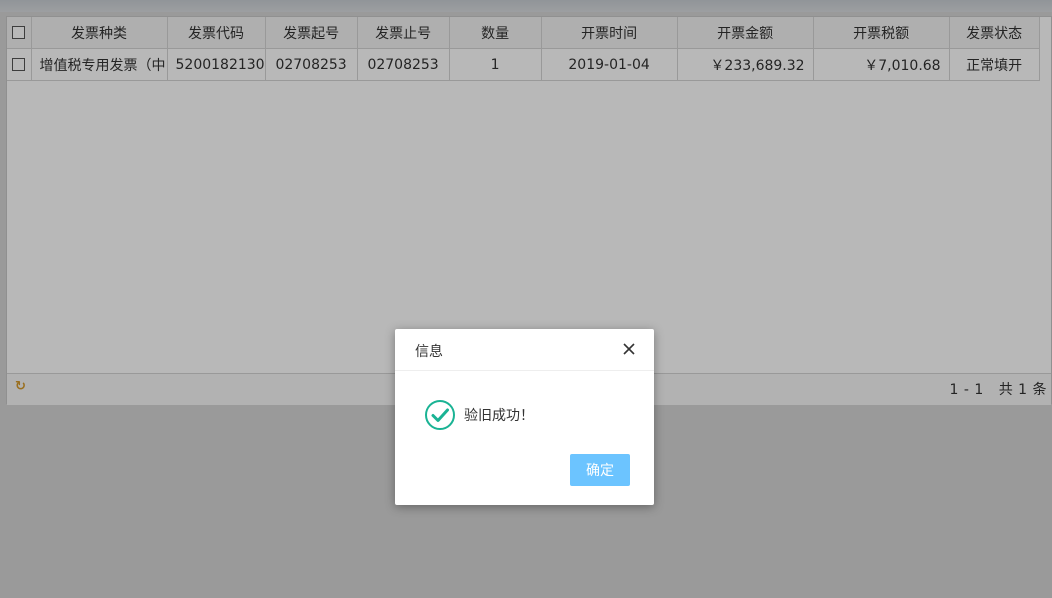  I want to click on confirm-button: 确定, so click(600, 470).